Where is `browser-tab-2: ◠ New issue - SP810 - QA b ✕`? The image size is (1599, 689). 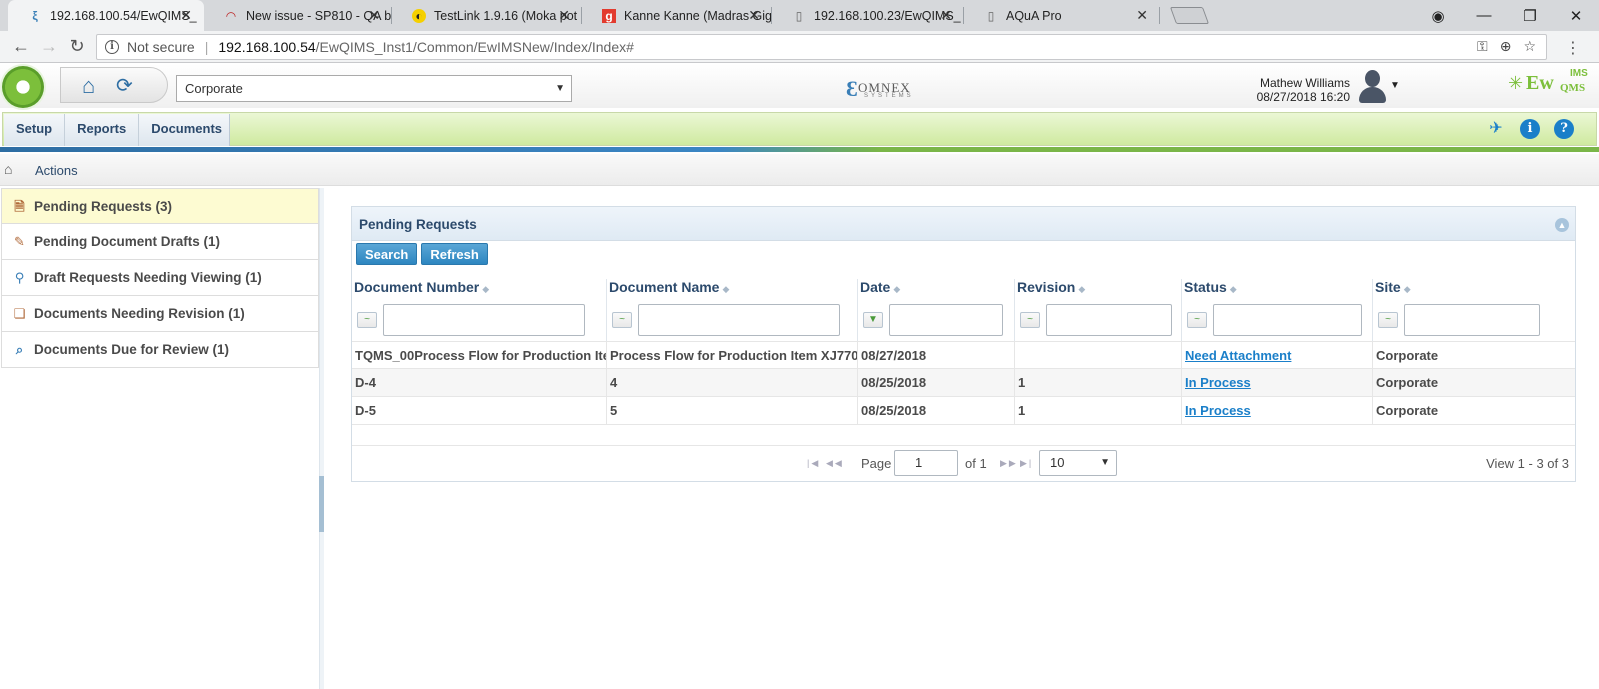 browser-tab-2: ◠ New issue - SP810 - QA b ✕ is located at coordinates (298, 15).